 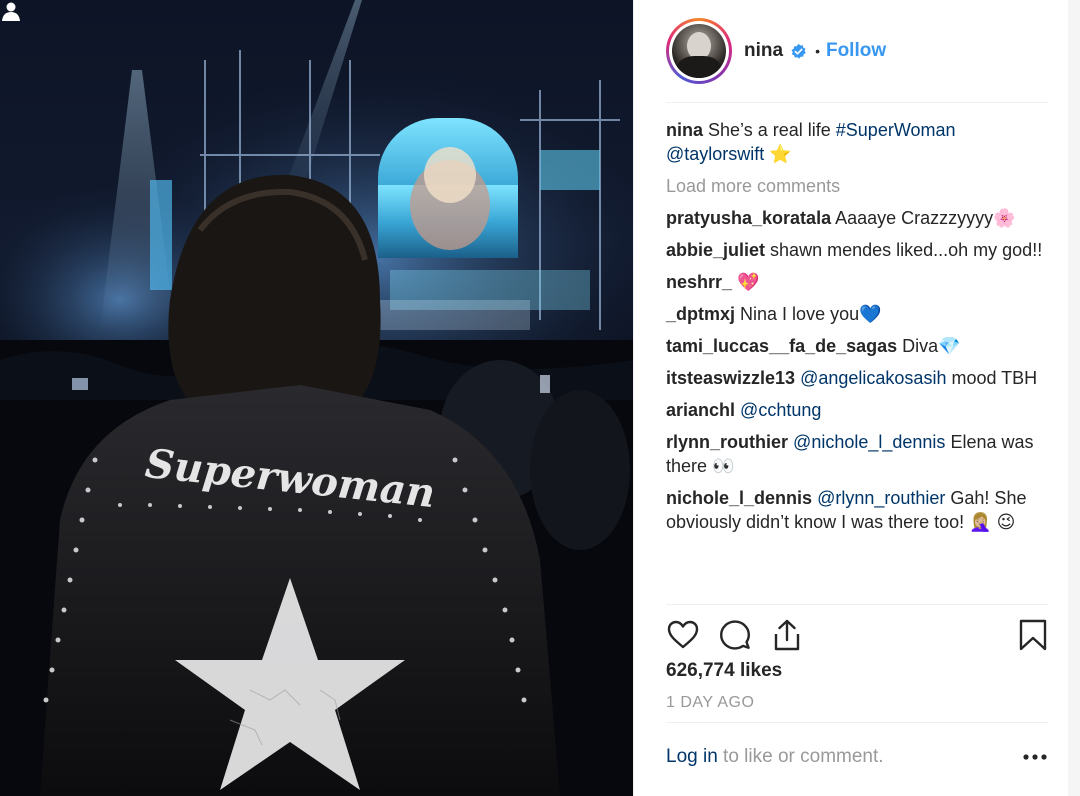 What do you see at coordinates (858, 186) in the screenshot?
I see `load-more-comments-button: Load more comments` at bounding box center [858, 186].